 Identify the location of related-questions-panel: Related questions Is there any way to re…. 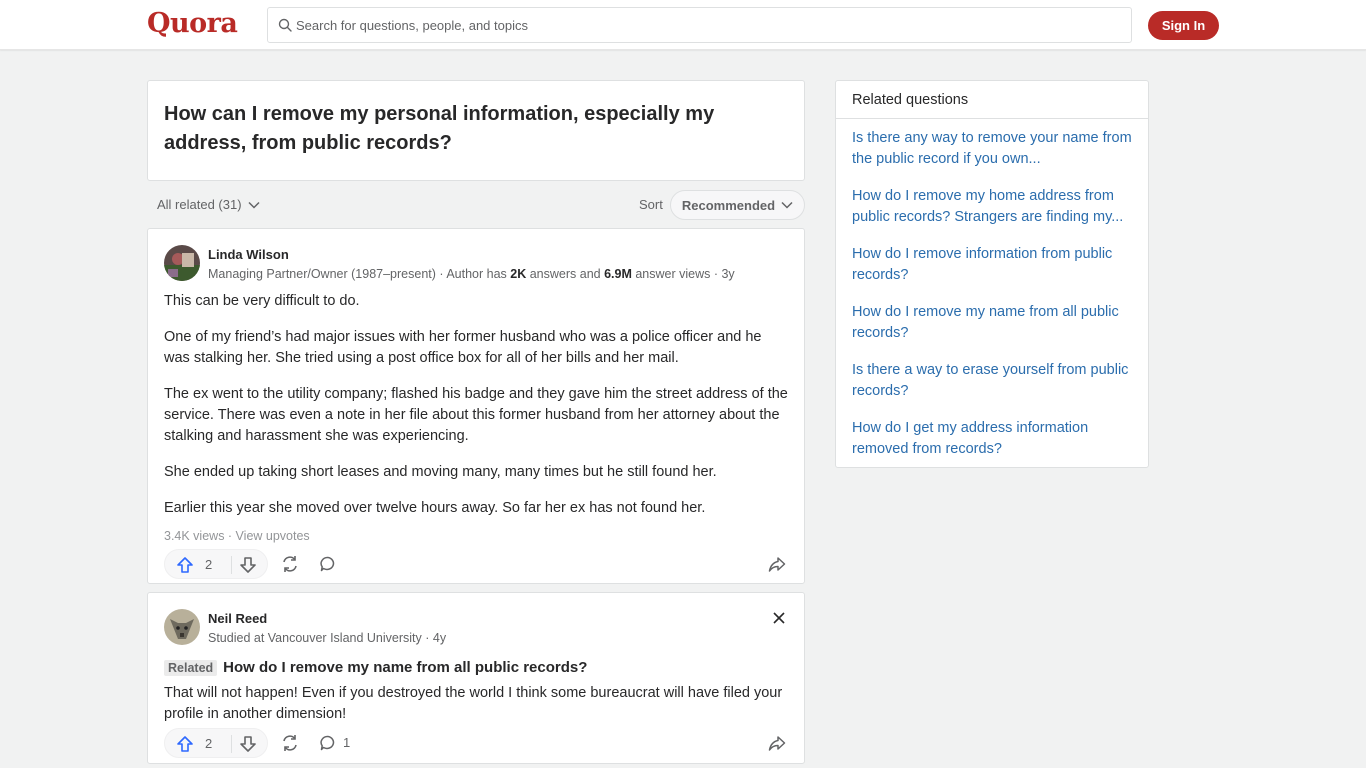
(992, 274).